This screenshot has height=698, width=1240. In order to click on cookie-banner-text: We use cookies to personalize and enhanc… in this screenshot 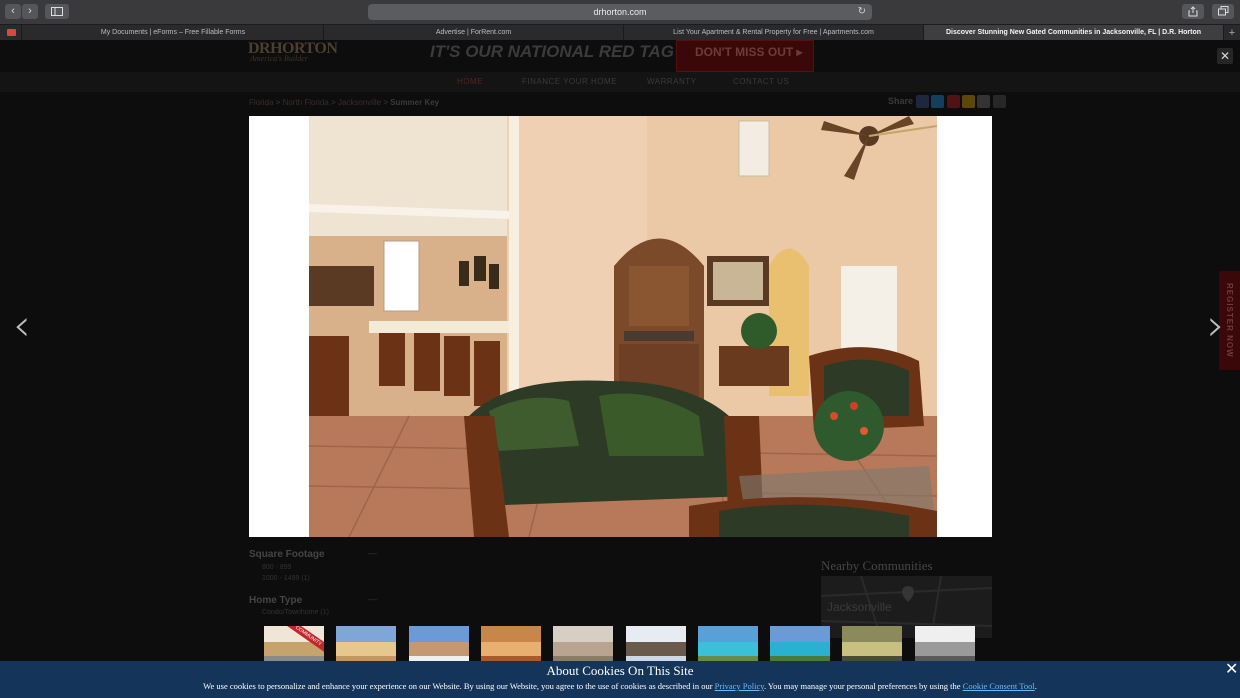, I will do `click(620, 686)`.